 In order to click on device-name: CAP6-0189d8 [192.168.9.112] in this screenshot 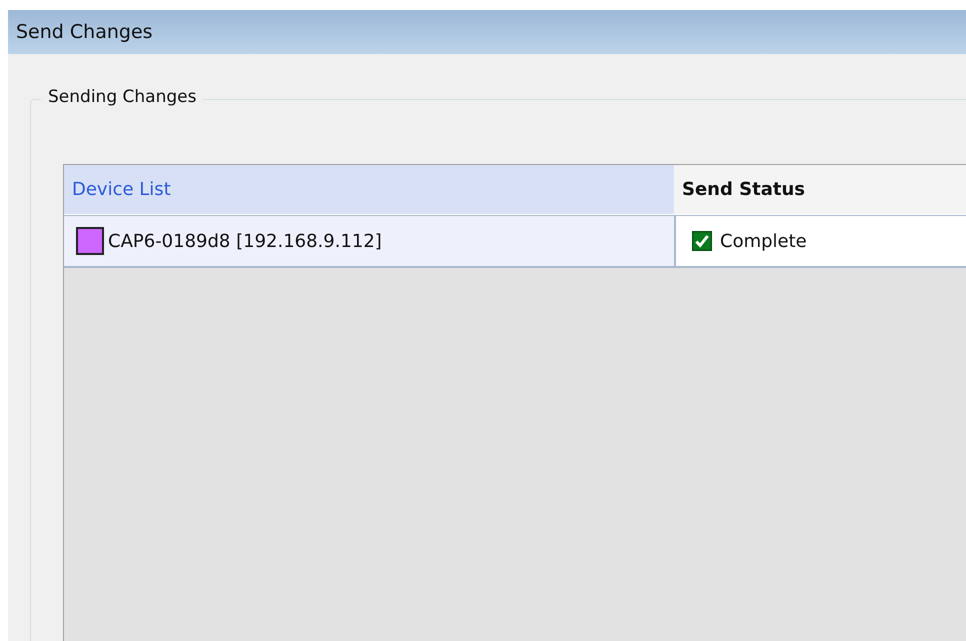, I will do `click(245, 241)`.